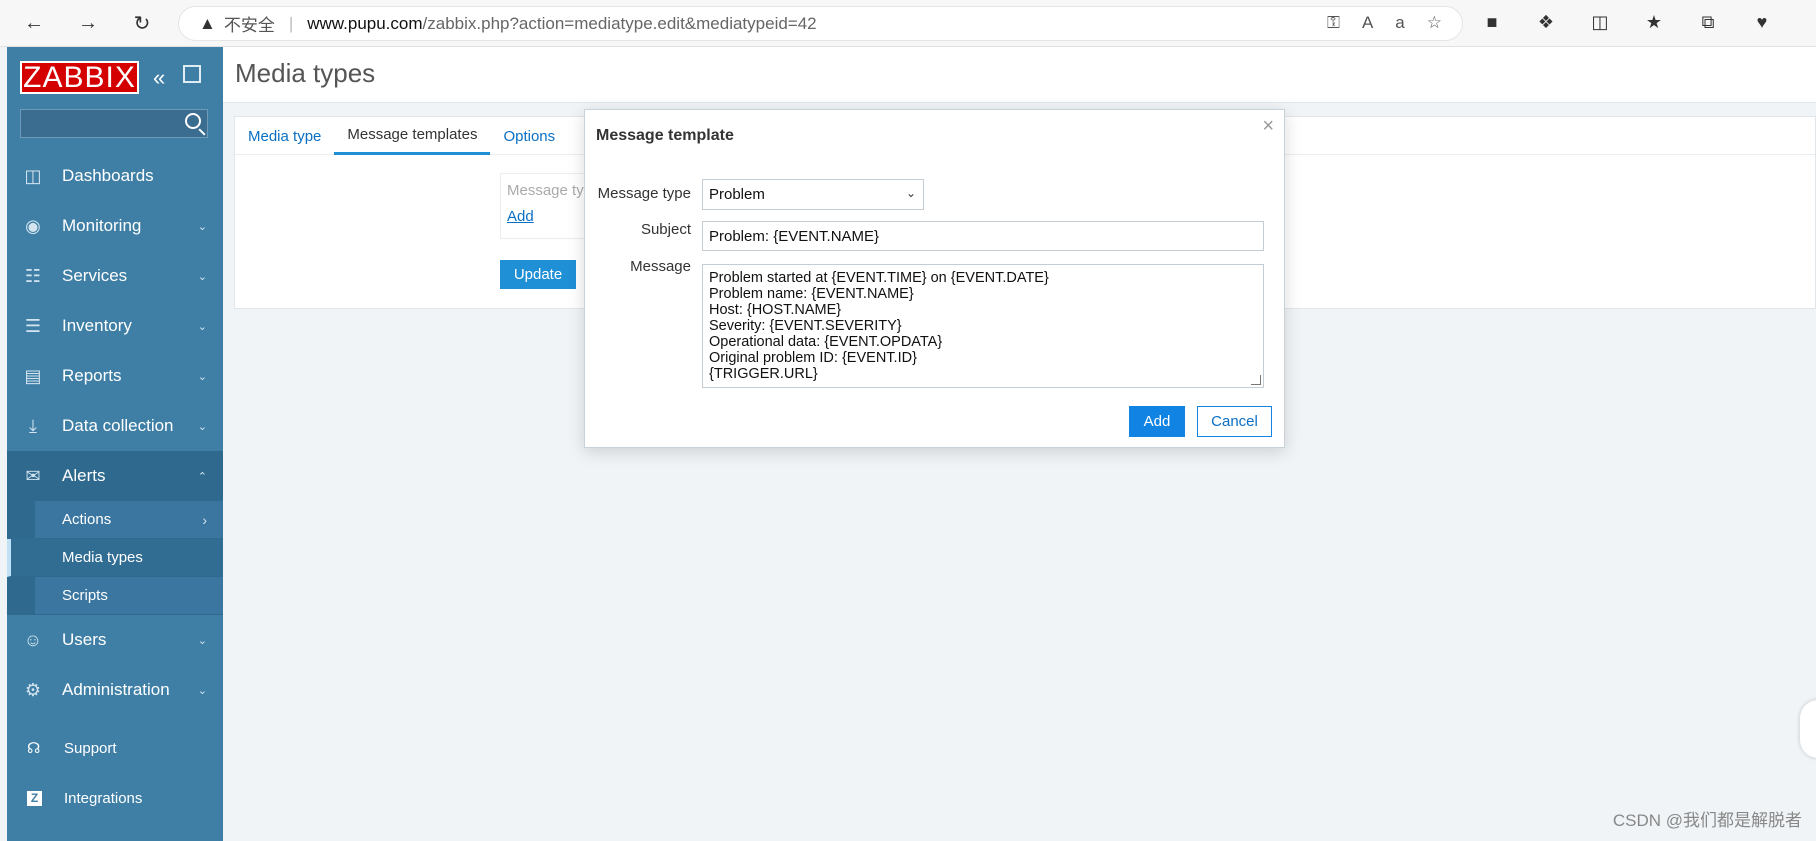  Describe the element at coordinates (1157, 421) in the screenshot. I see `add-button: Add` at that location.